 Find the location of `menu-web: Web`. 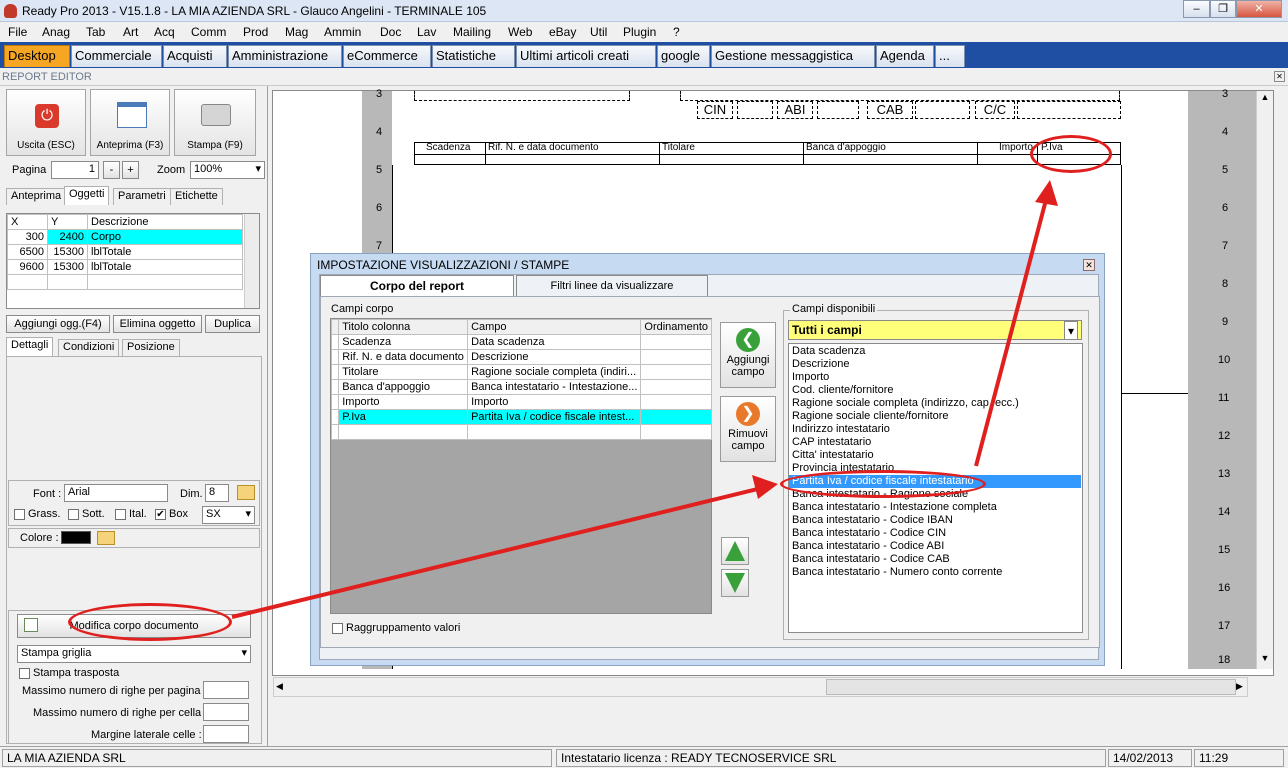

menu-web: Web is located at coordinates (520, 32).